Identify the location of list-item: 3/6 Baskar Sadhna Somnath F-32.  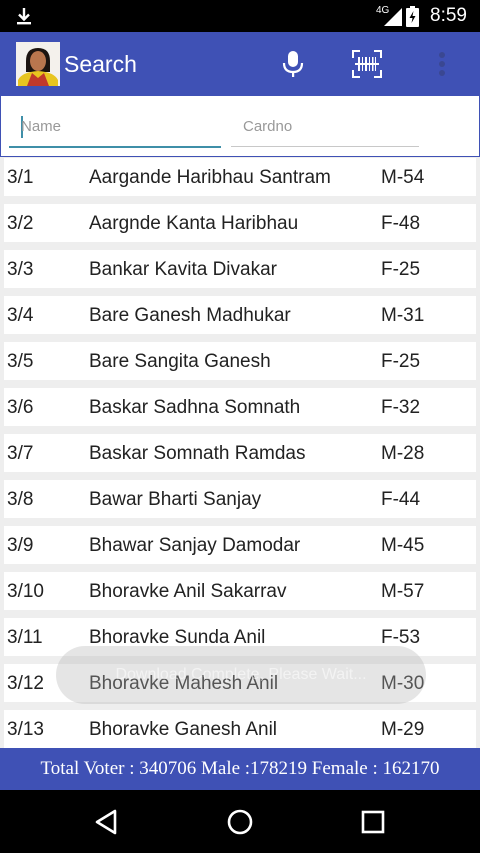
(240, 407).